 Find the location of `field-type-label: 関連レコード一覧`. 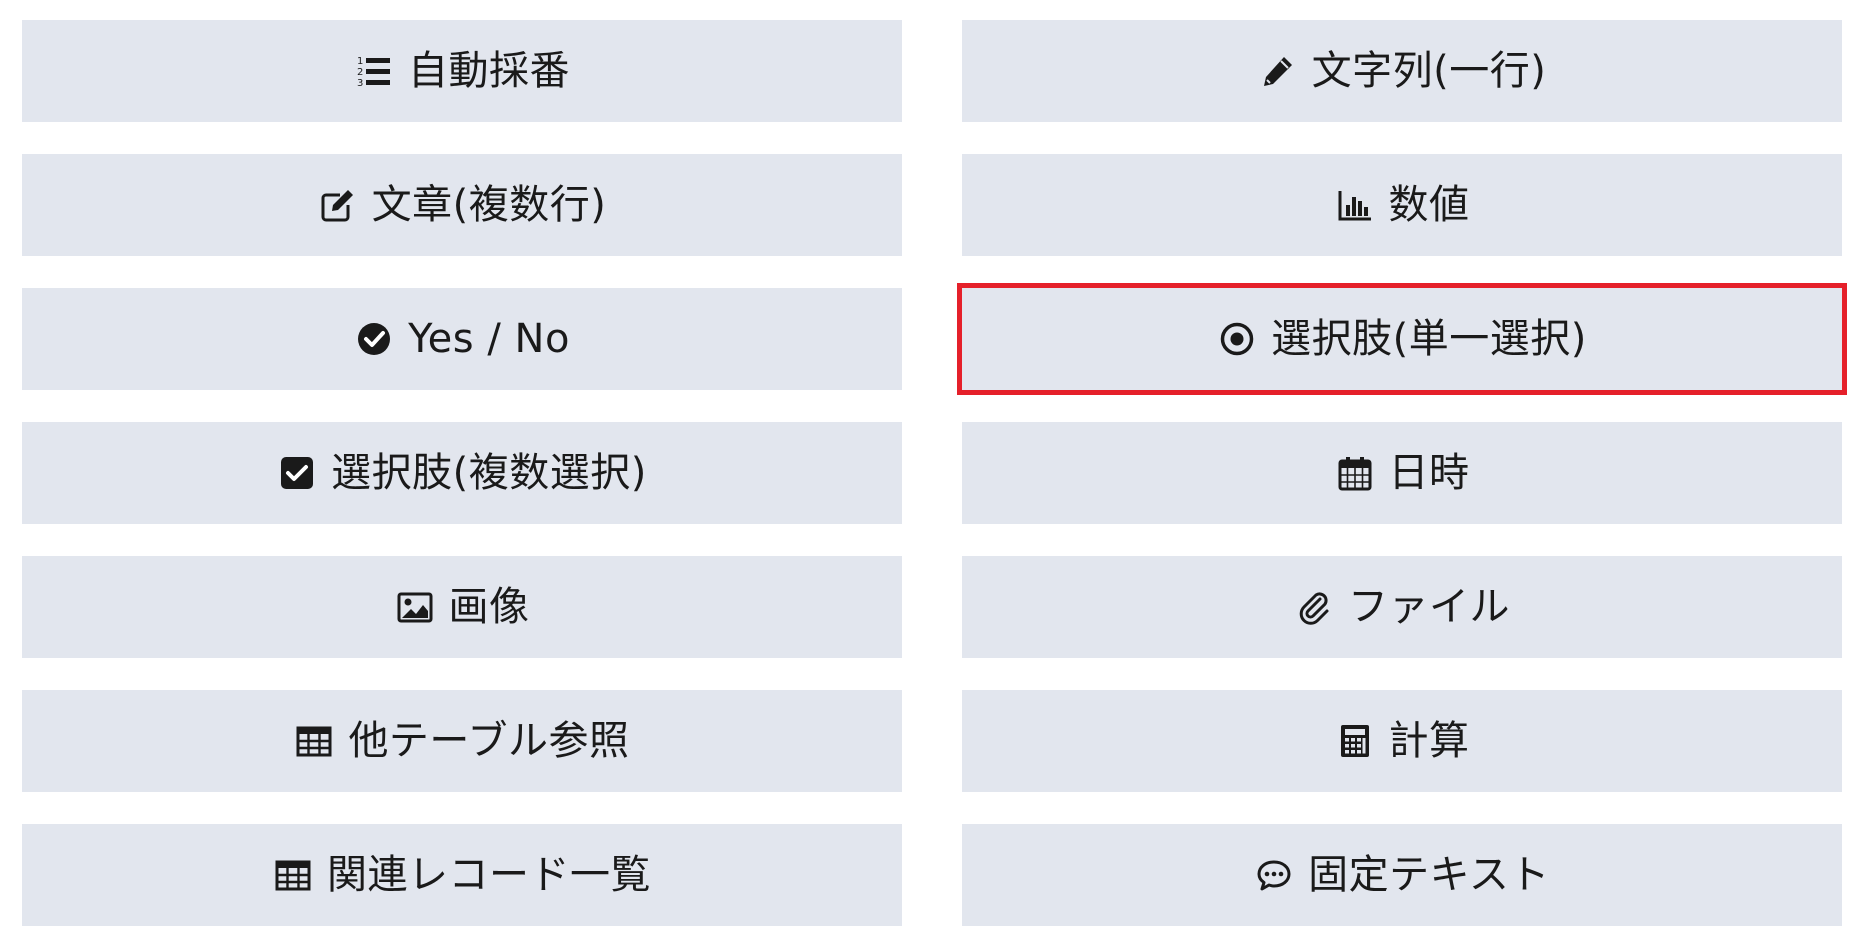

field-type-label: 関連レコード一覧 is located at coordinates (489, 875).